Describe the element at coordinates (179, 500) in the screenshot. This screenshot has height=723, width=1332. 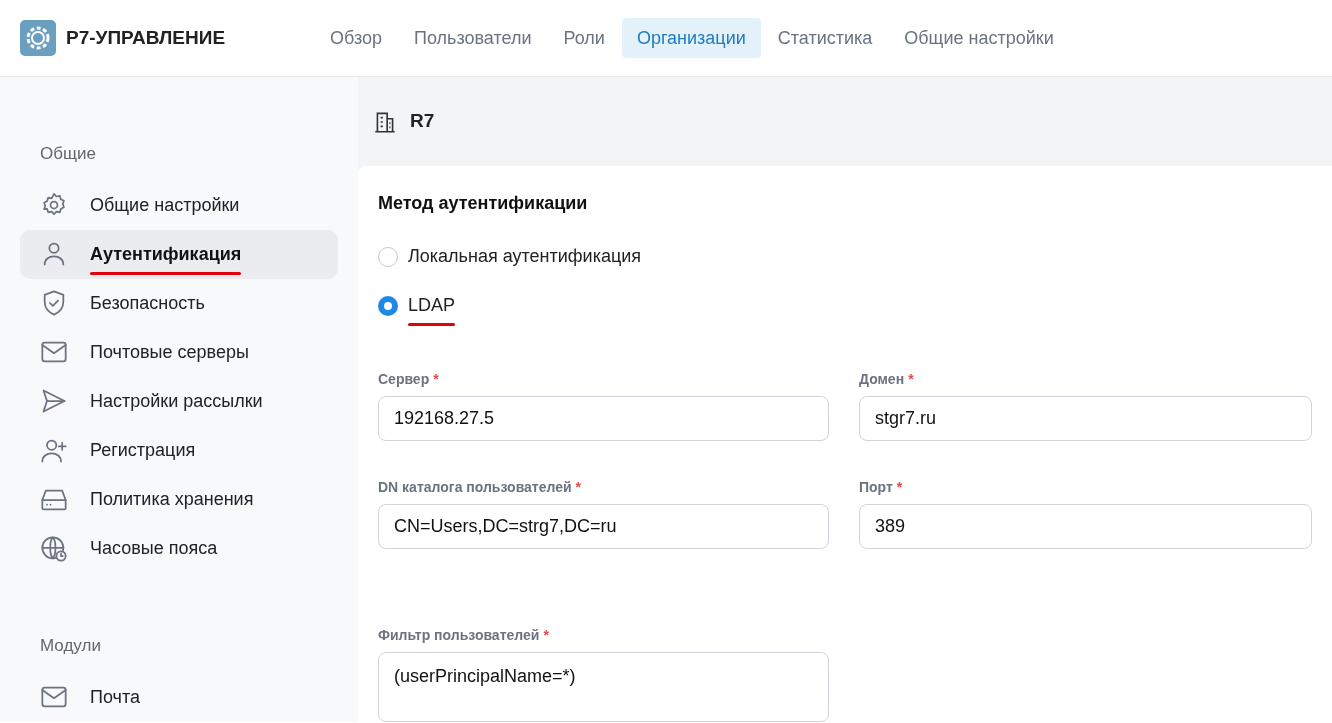
I see `sidebar-item: Политика хранения` at that location.